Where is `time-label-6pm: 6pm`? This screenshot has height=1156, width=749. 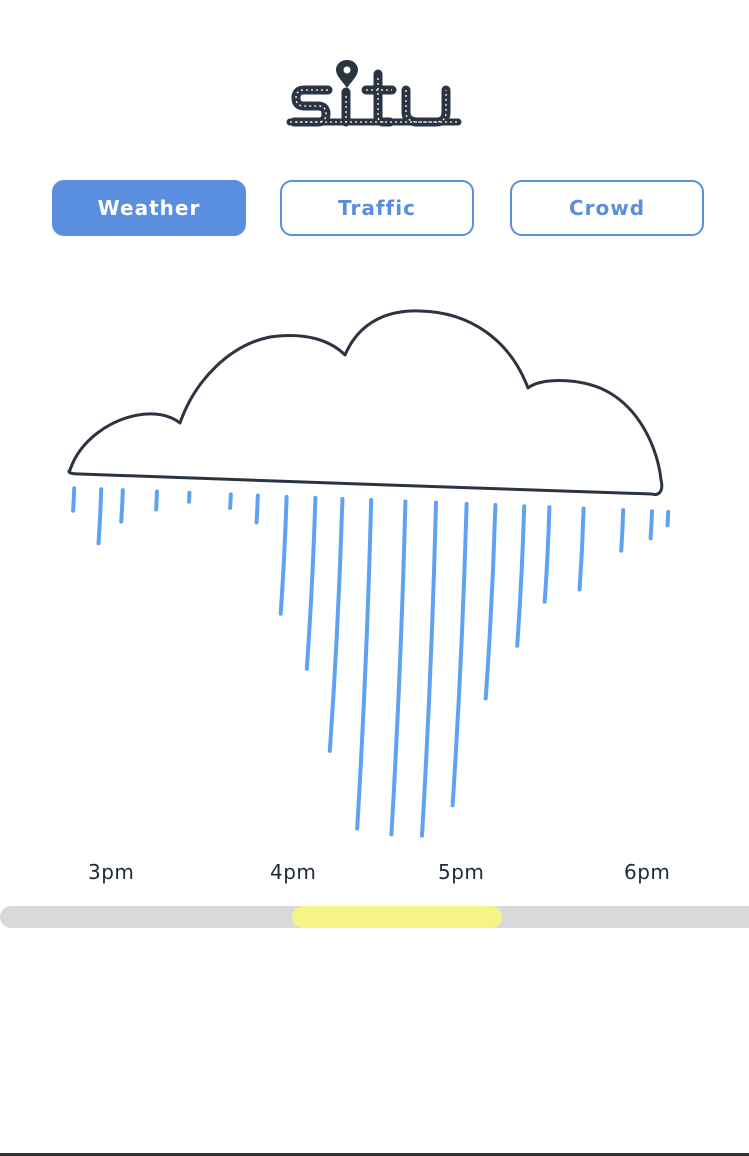 time-label-6pm: 6pm is located at coordinates (647, 872).